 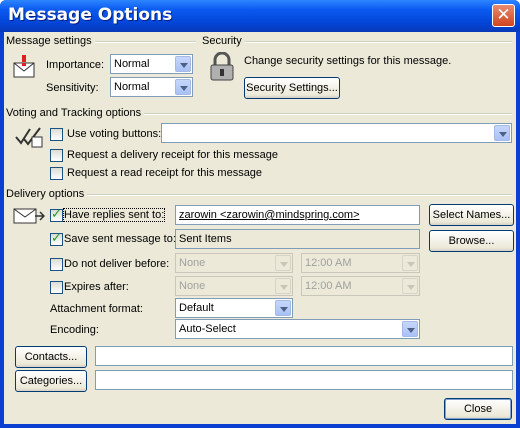 I want to click on expires-label: Expires after:, so click(x=96, y=287).